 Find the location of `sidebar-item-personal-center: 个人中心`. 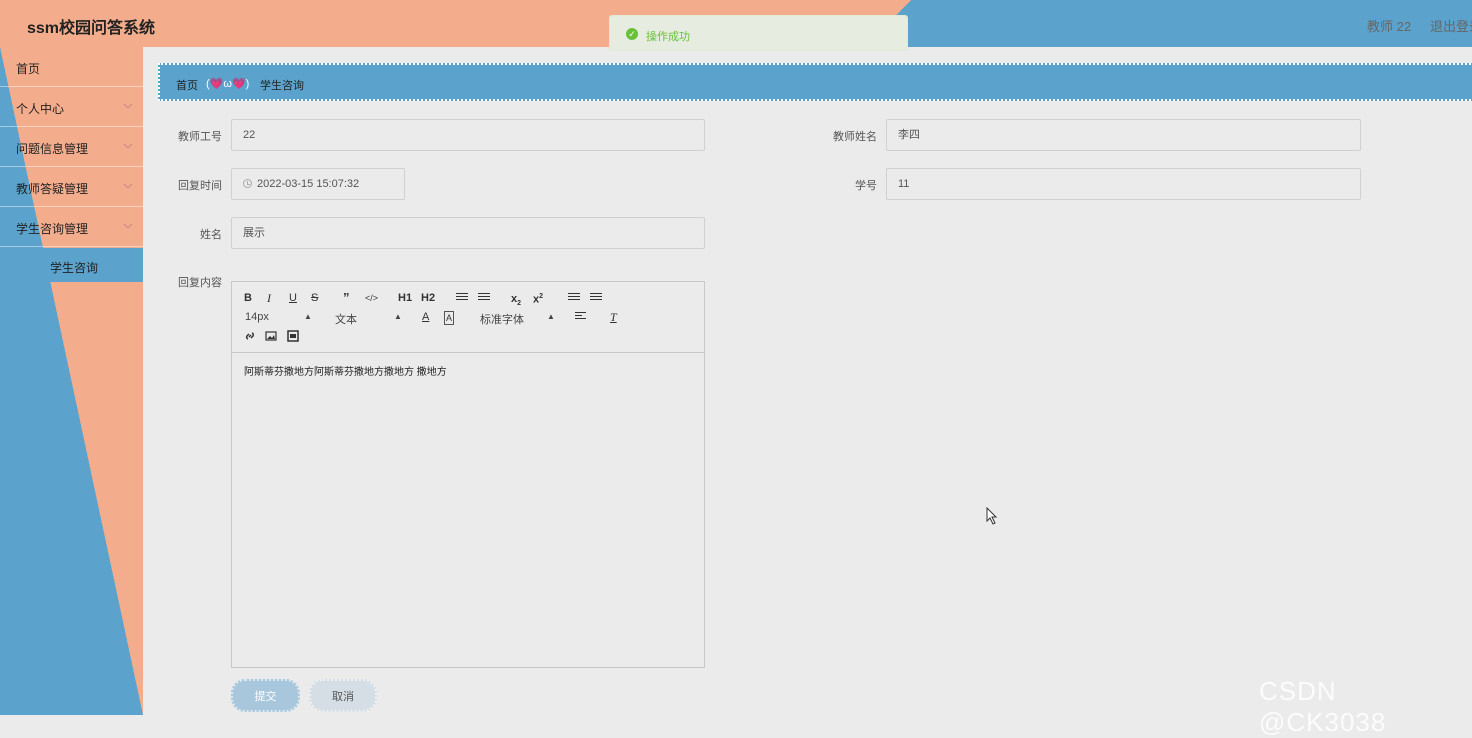

sidebar-item-personal-center: 个人中心 is located at coordinates (71, 107).